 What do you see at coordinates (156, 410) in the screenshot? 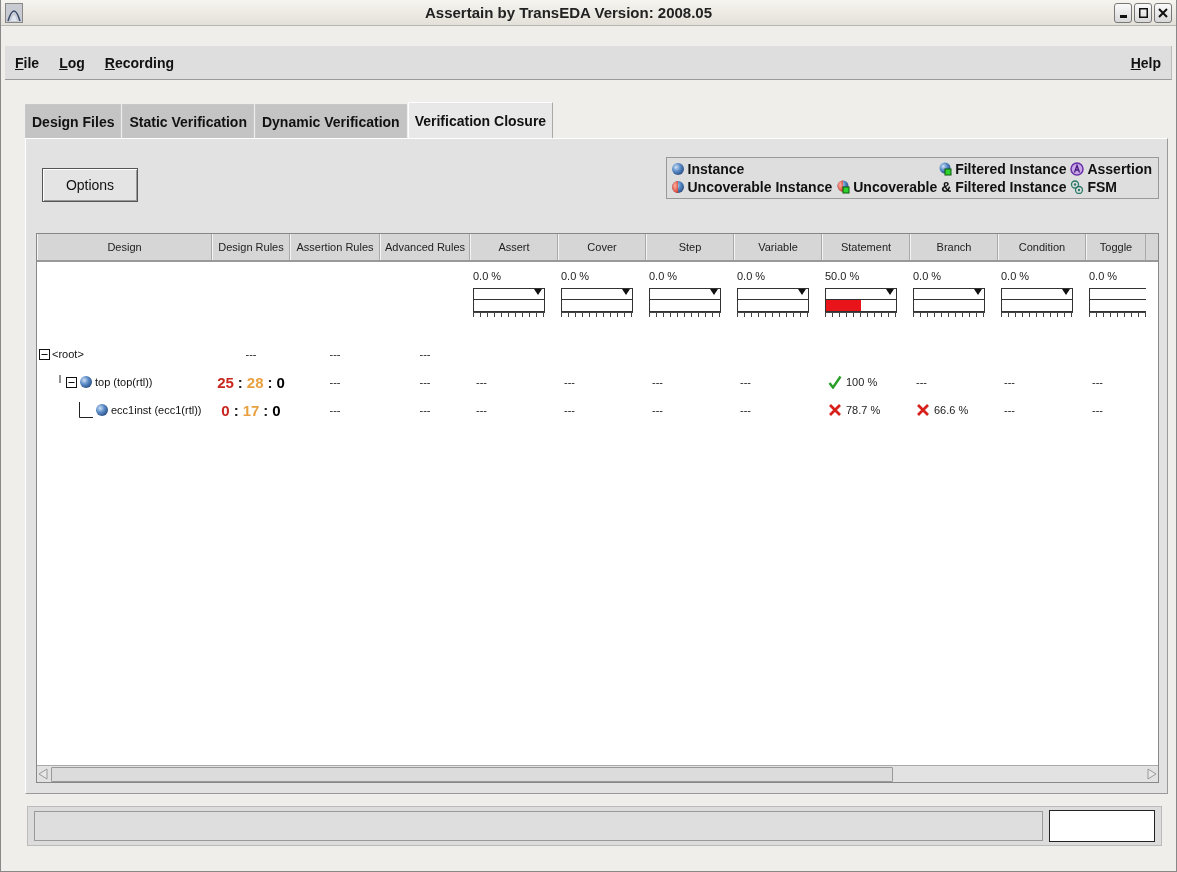
I see `tree-node-label: ecc1inst (ecc1(rtl))` at bounding box center [156, 410].